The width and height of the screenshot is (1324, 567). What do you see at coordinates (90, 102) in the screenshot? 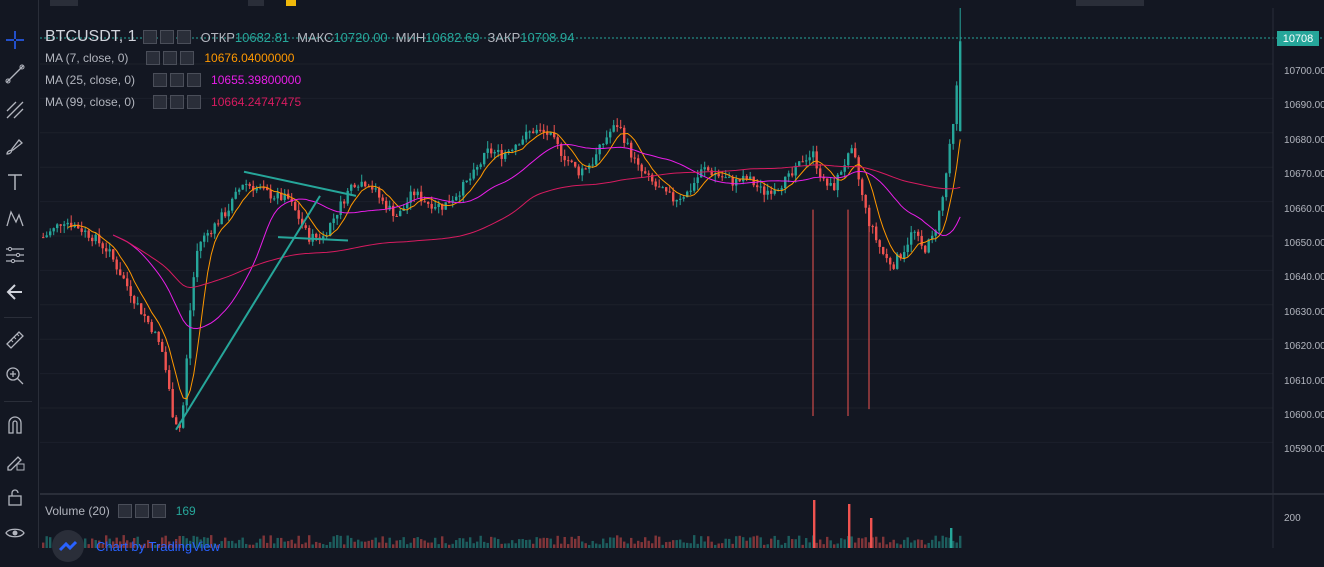
I see `ma-name: MA (99, close, 0)` at bounding box center [90, 102].